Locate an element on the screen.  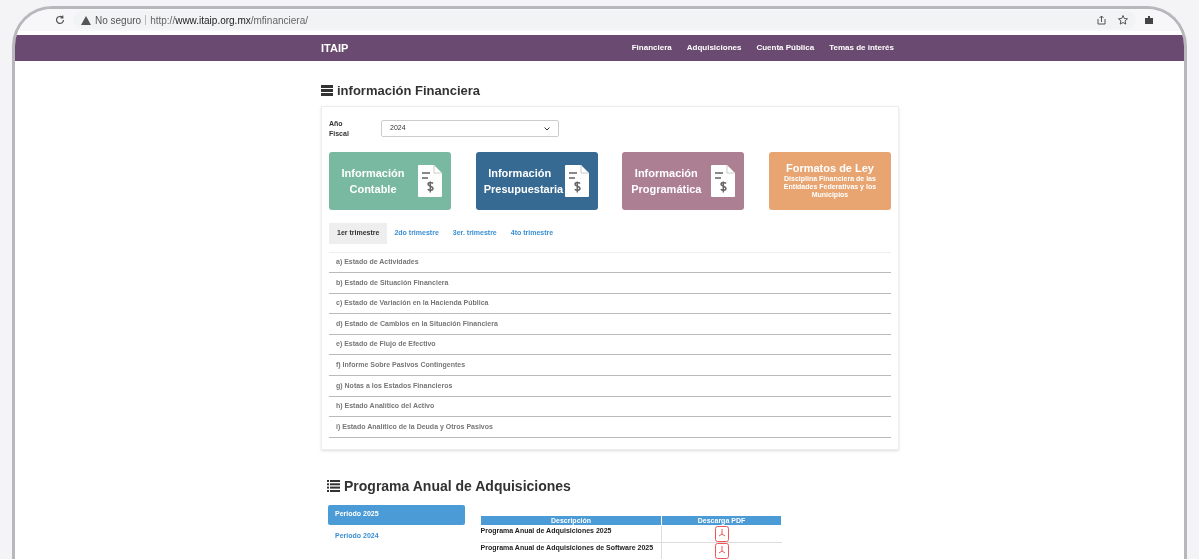
nav-link: Financiera is located at coordinates (651, 48).